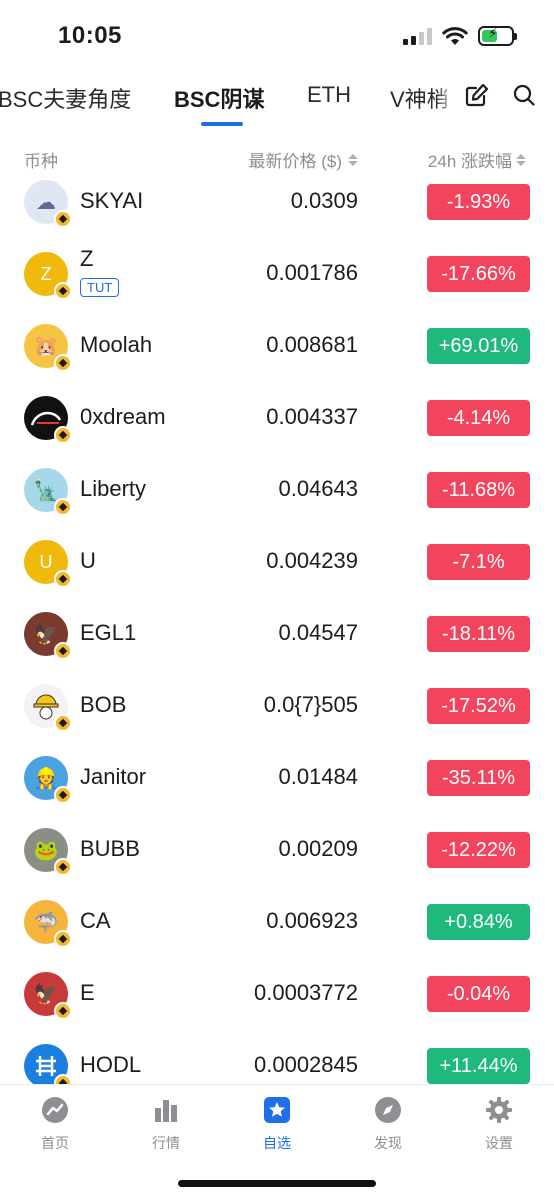 The image size is (554, 1199). I want to click on coin-price: 0.008681, so click(312, 344).